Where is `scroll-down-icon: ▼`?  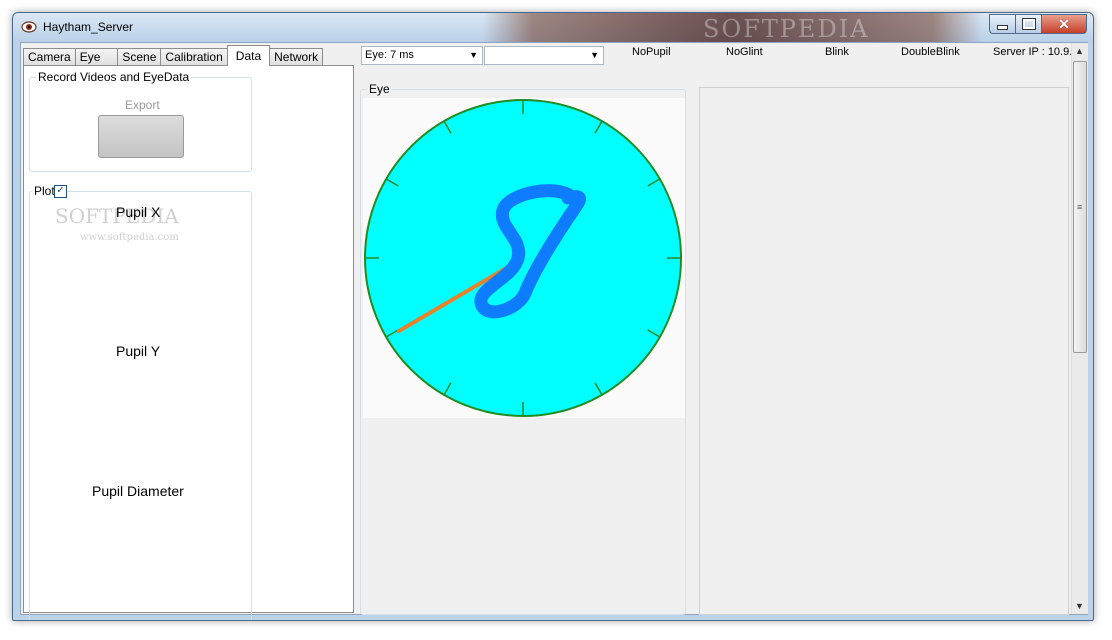 scroll-down-icon: ▼ is located at coordinates (1079, 606).